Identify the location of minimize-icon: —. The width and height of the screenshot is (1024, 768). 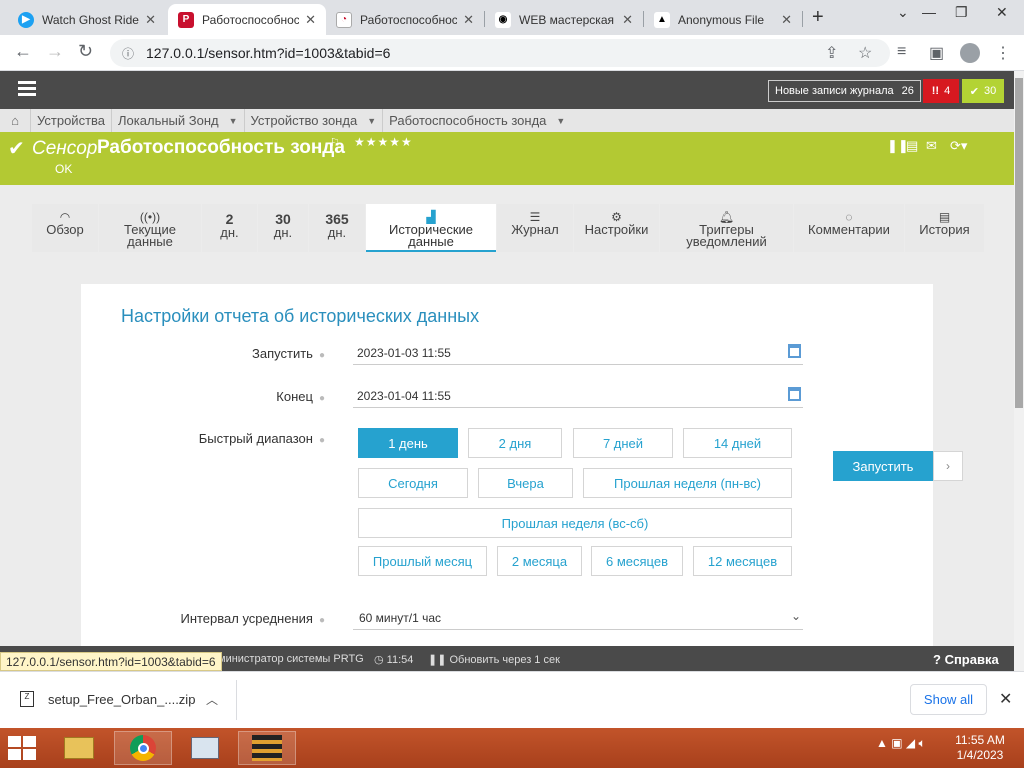
(929, 12).